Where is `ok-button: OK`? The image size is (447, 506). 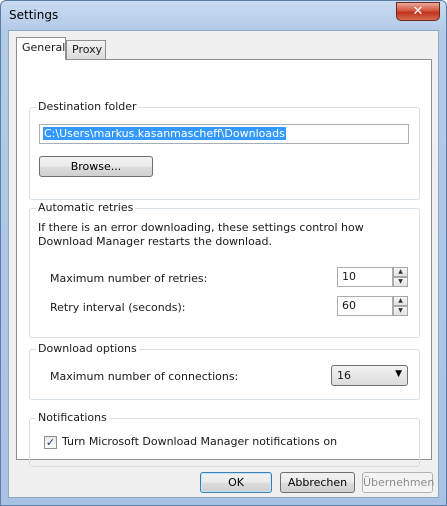
ok-button: OK is located at coordinates (236, 482).